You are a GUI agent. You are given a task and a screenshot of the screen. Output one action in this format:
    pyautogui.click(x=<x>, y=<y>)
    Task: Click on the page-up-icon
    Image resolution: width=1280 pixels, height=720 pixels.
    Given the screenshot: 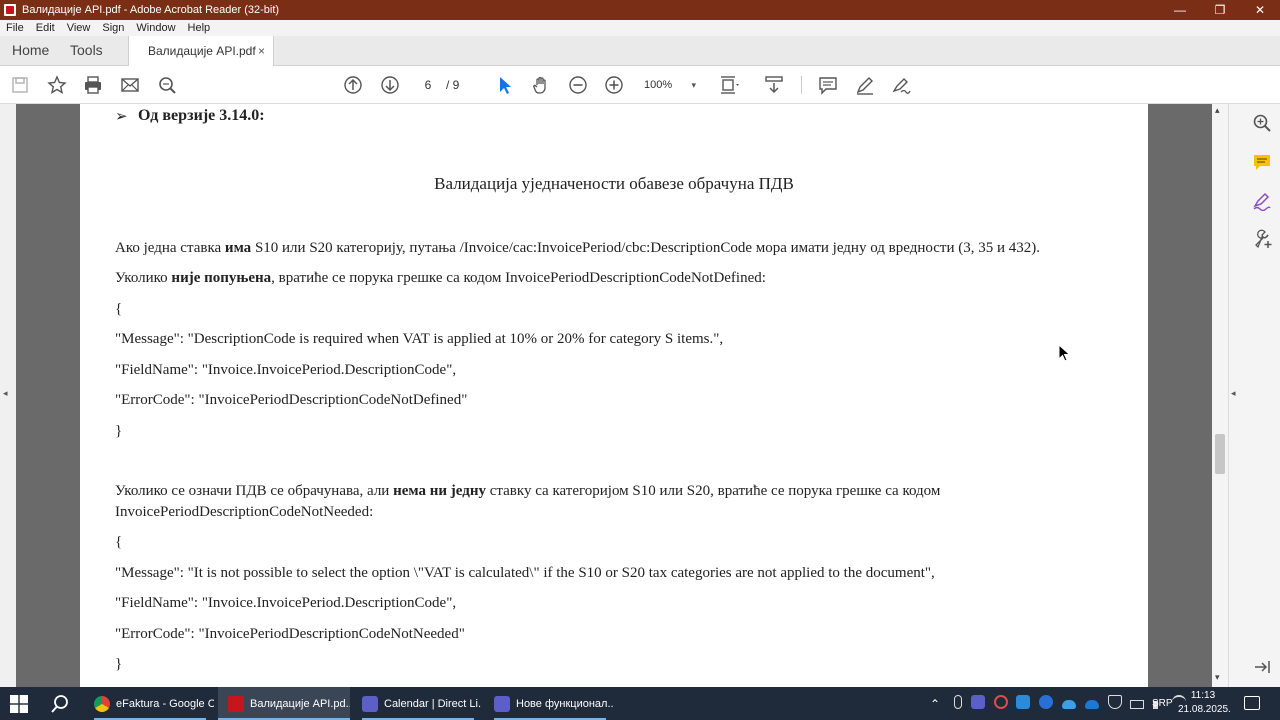 What is the action you would take?
    pyautogui.click(x=353, y=85)
    